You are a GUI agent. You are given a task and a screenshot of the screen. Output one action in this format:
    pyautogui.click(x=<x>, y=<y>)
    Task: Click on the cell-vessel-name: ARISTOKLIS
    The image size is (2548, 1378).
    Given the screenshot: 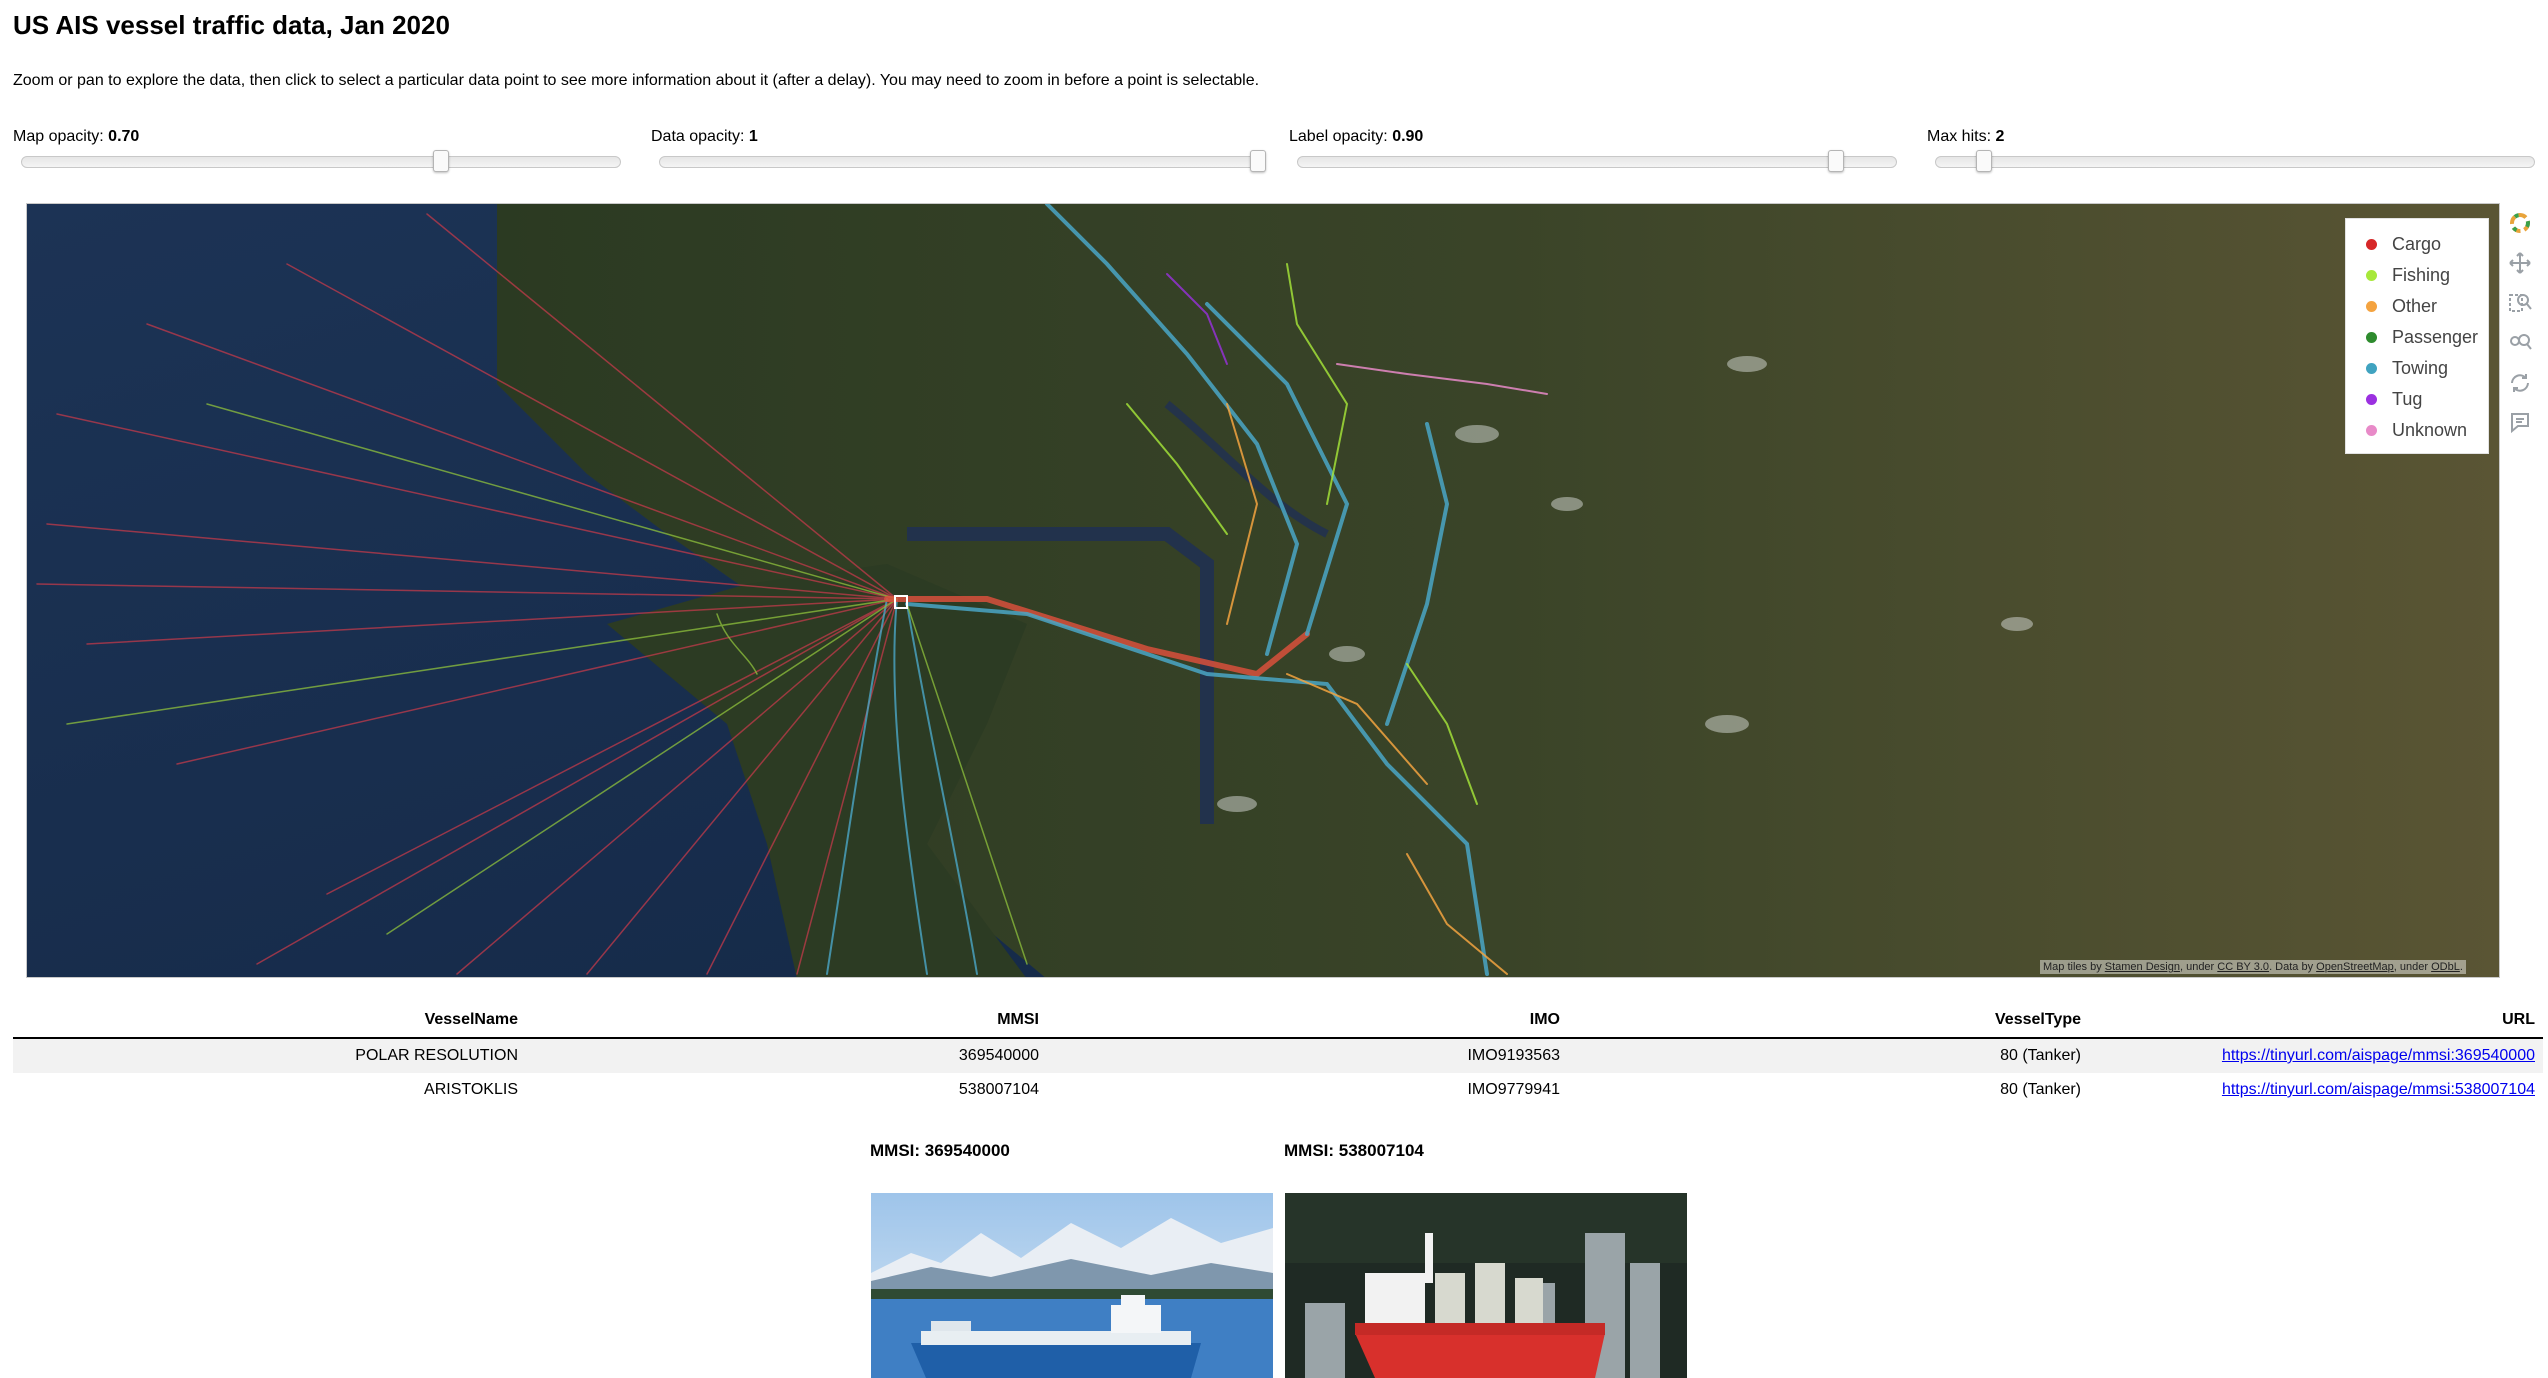 What is the action you would take?
    pyautogui.click(x=471, y=1089)
    